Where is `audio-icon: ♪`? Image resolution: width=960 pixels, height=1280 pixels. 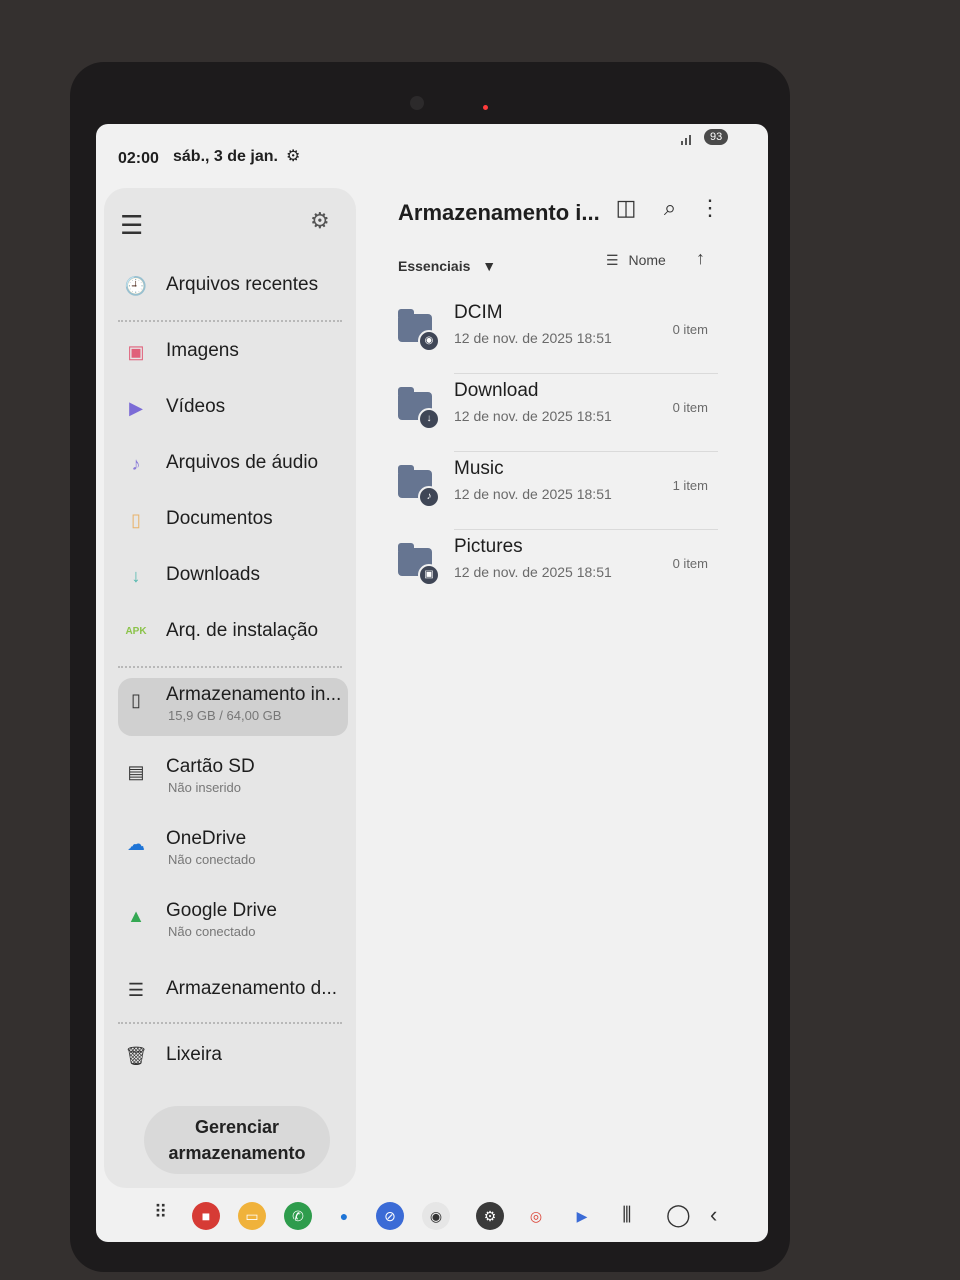
audio-icon: ♪ is located at coordinates (136, 464).